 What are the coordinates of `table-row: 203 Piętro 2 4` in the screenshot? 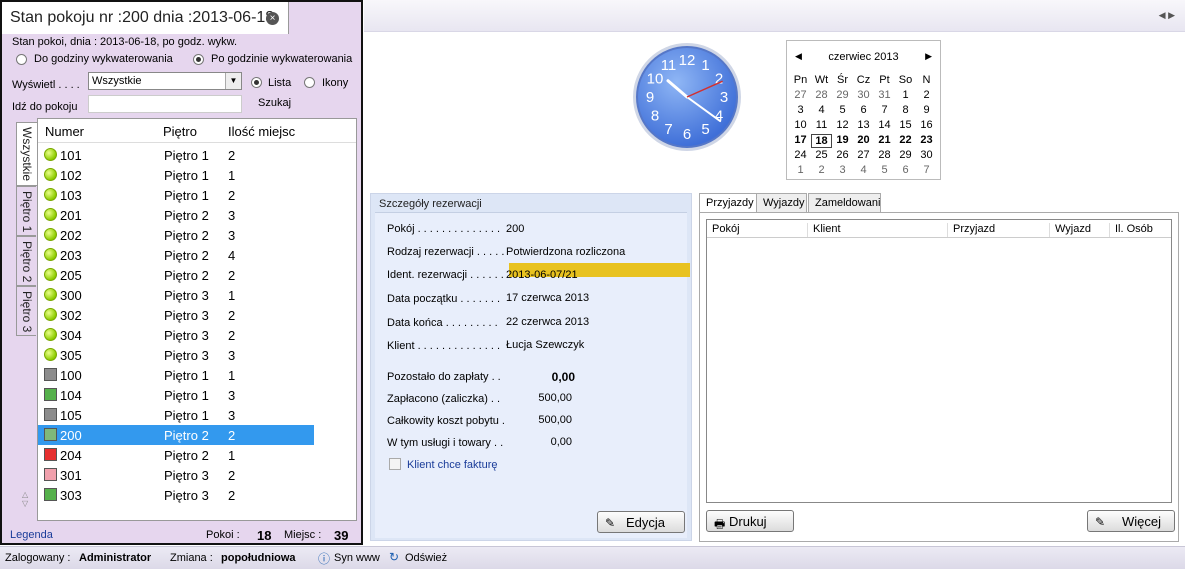 It's located at (176, 255).